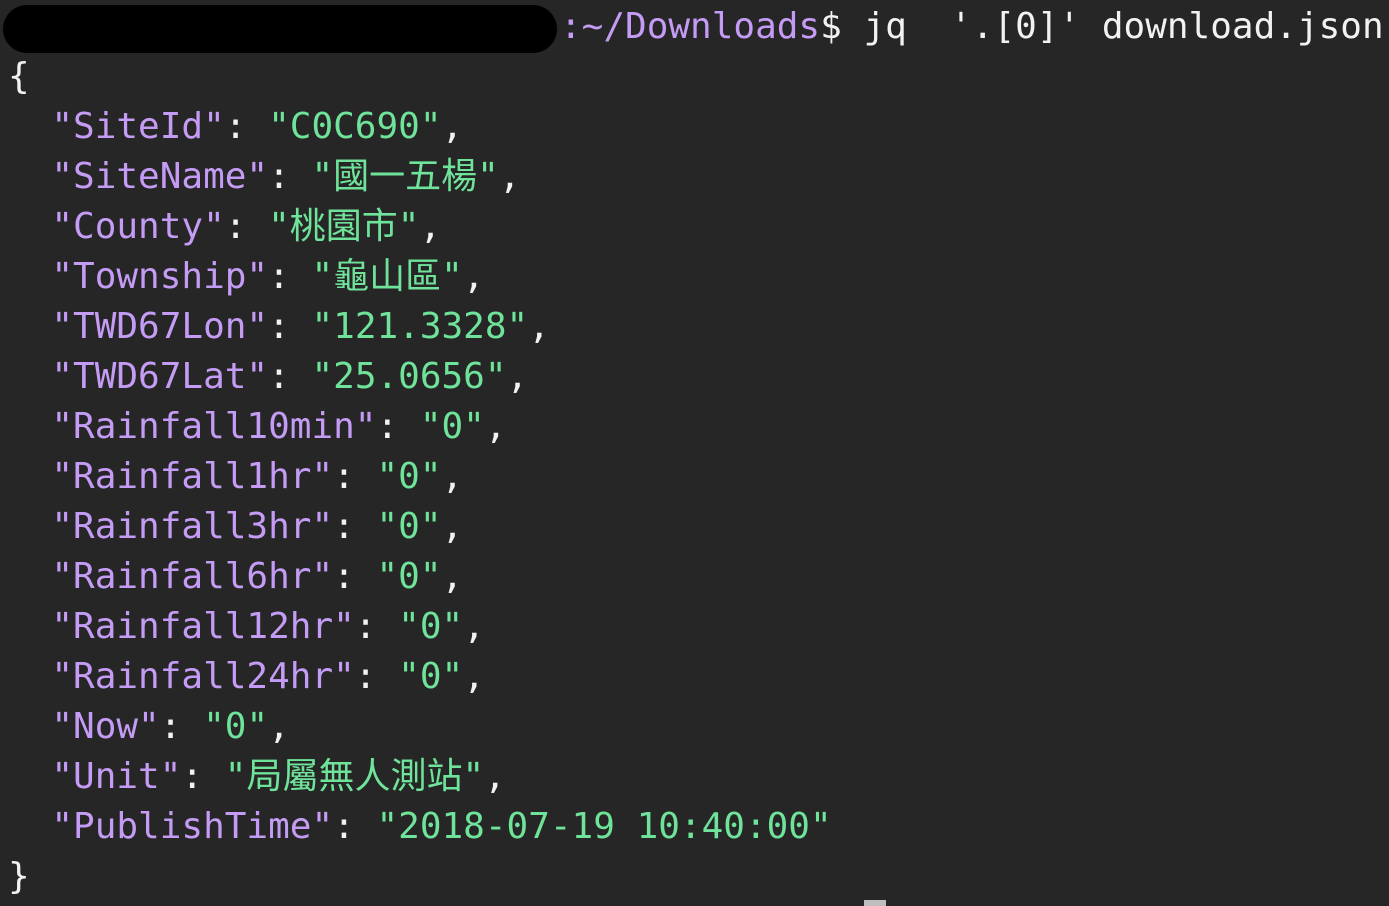 Image resolution: width=1389 pixels, height=906 pixels. What do you see at coordinates (160, 376) in the screenshot?
I see `json-key: "TWD67Lat"` at bounding box center [160, 376].